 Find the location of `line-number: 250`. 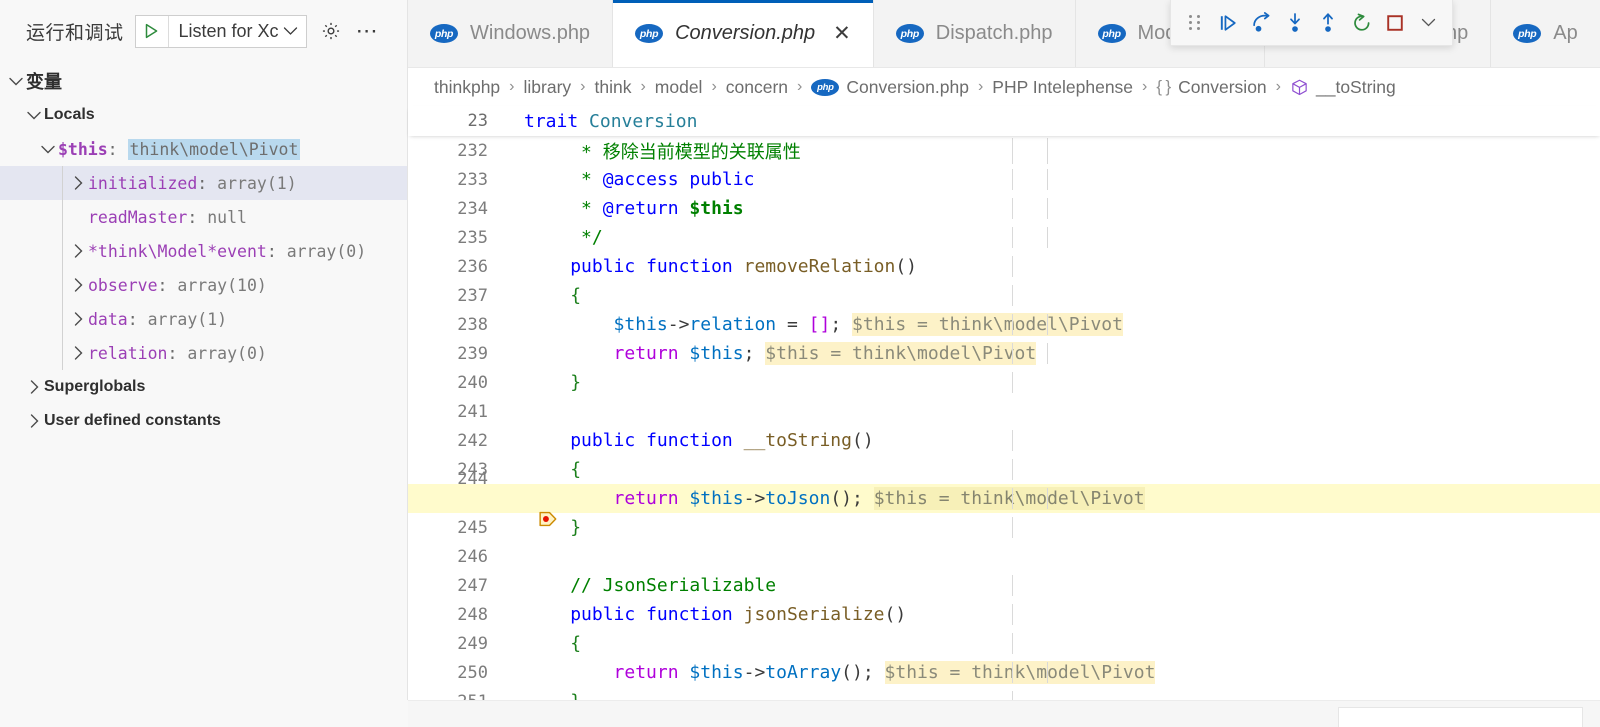

line-number: 250 is located at coordinates (472, 672).